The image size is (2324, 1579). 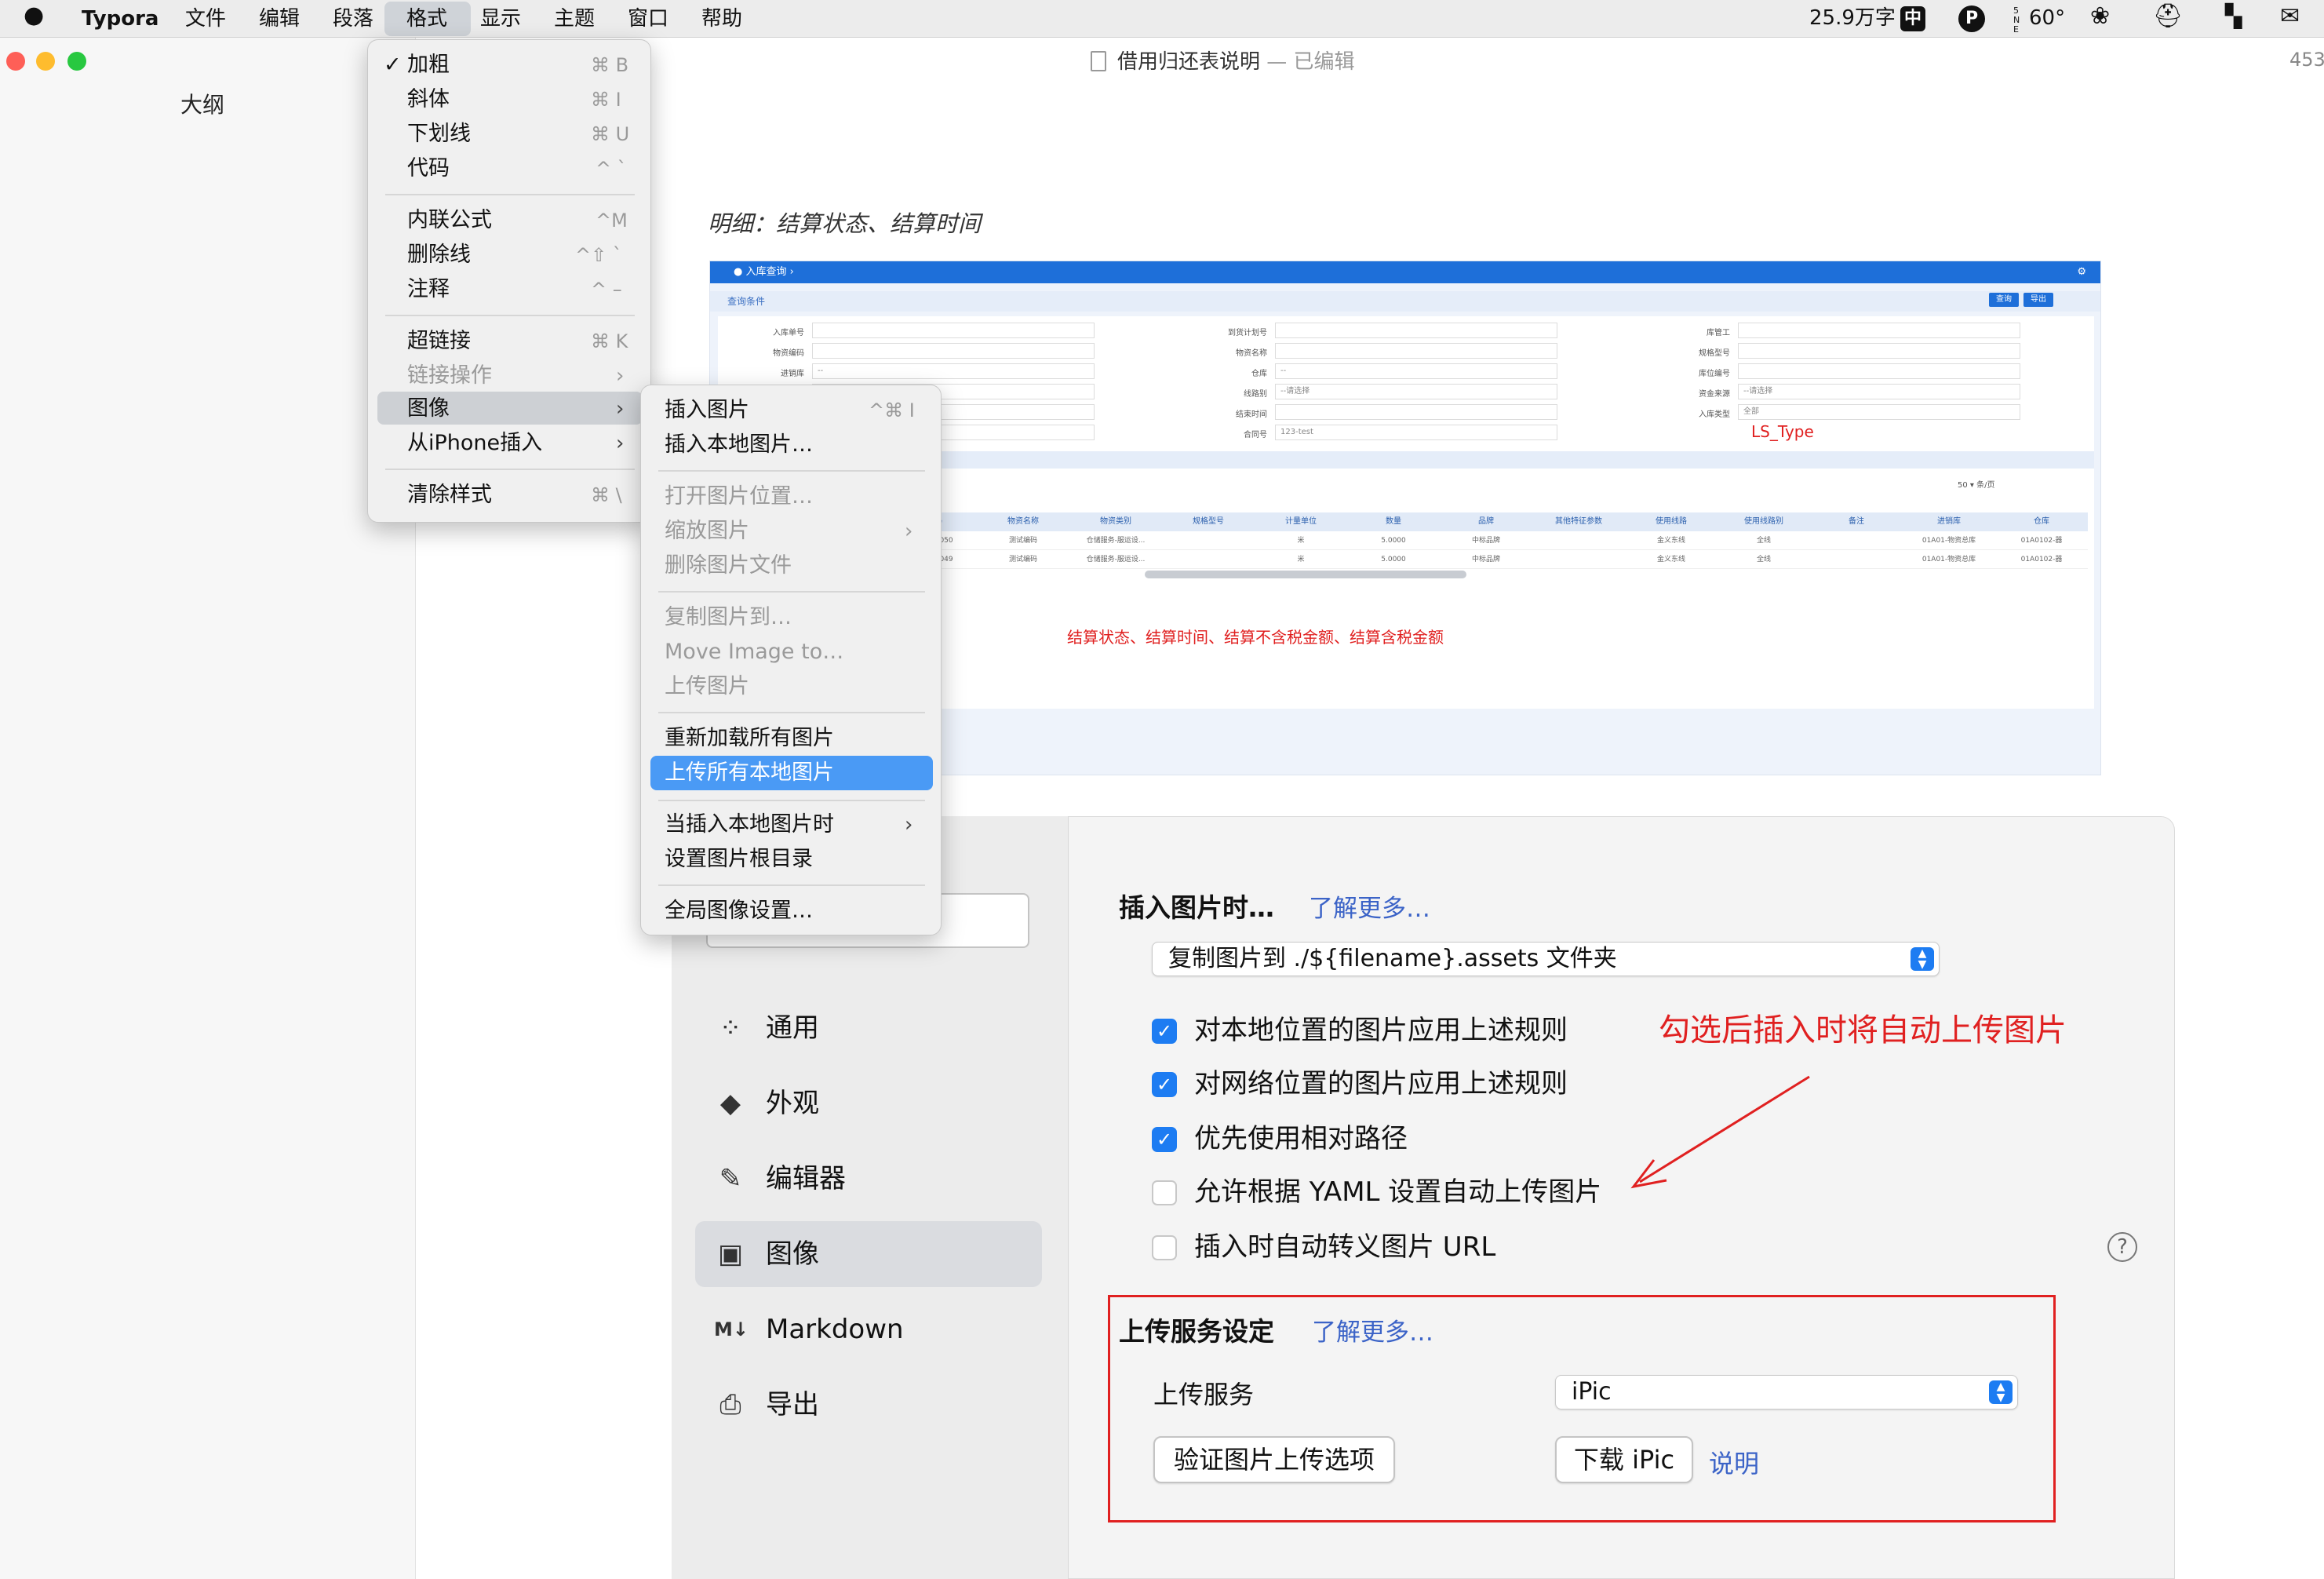 I want to click on menu-item-delete-image-file: 删除图片文件, so click(x=728, y=566).